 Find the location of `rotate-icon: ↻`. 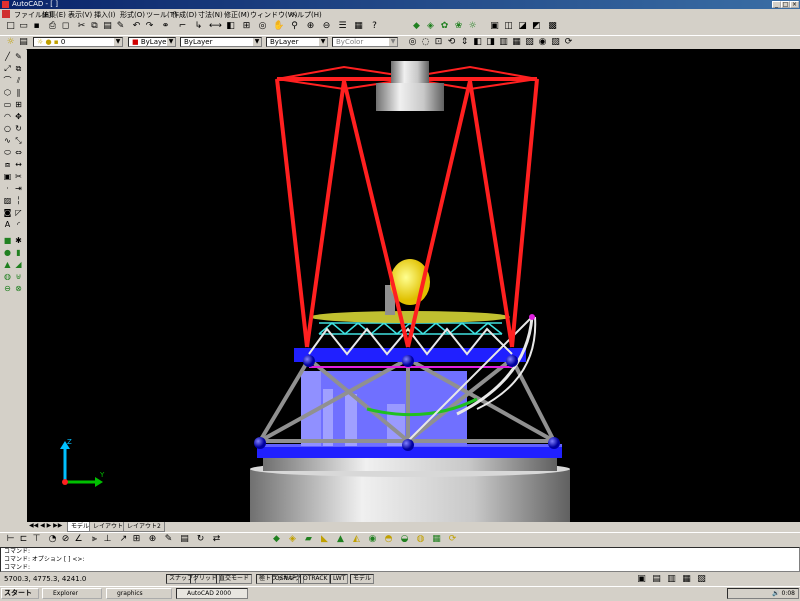

rotate-icon: ↻ is located at coordinates (18, 128).